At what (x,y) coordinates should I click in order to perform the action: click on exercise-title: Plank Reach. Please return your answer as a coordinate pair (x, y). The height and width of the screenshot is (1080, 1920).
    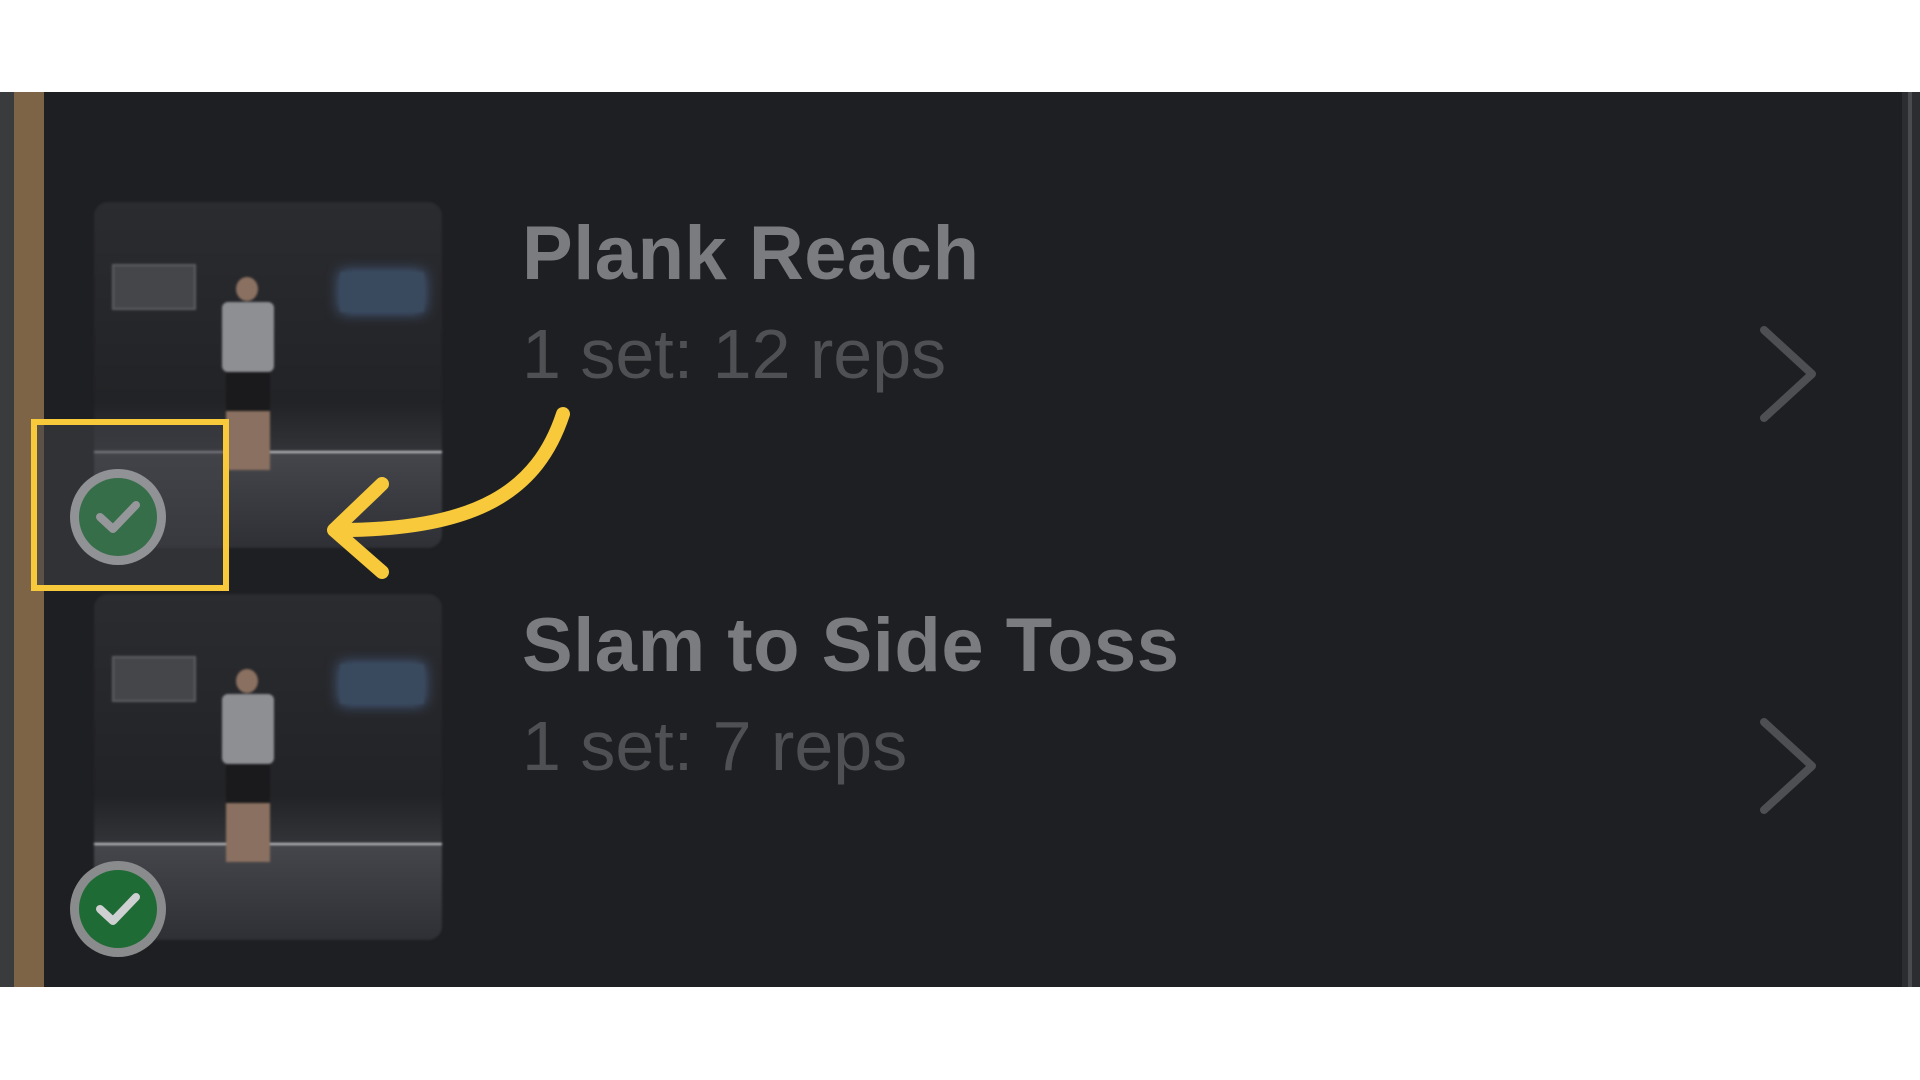
    Looking at the image, I should click on (751, 253).